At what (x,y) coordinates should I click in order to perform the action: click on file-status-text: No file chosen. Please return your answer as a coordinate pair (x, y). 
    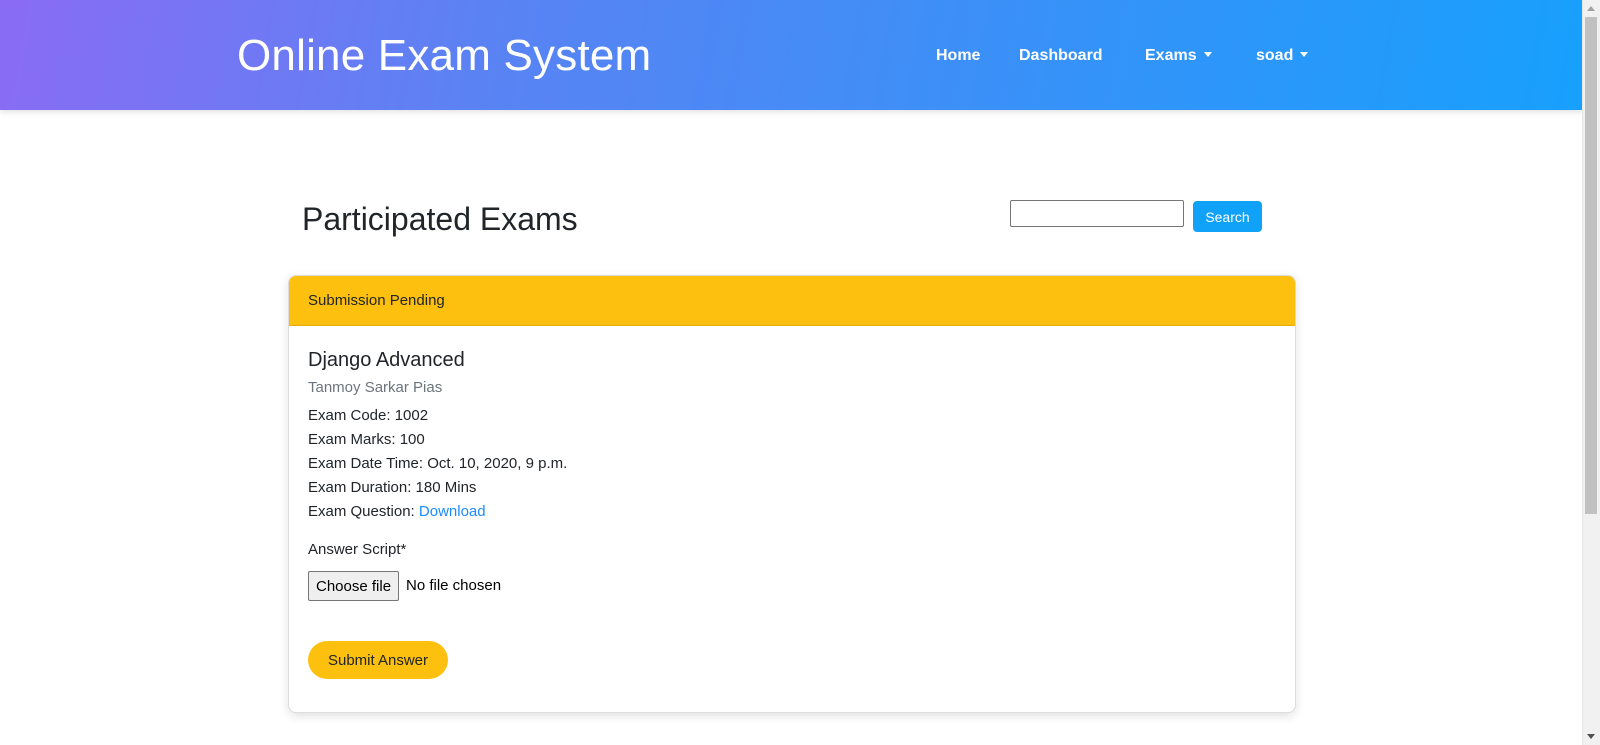
    Looking at the image, I should click on (454, 585).